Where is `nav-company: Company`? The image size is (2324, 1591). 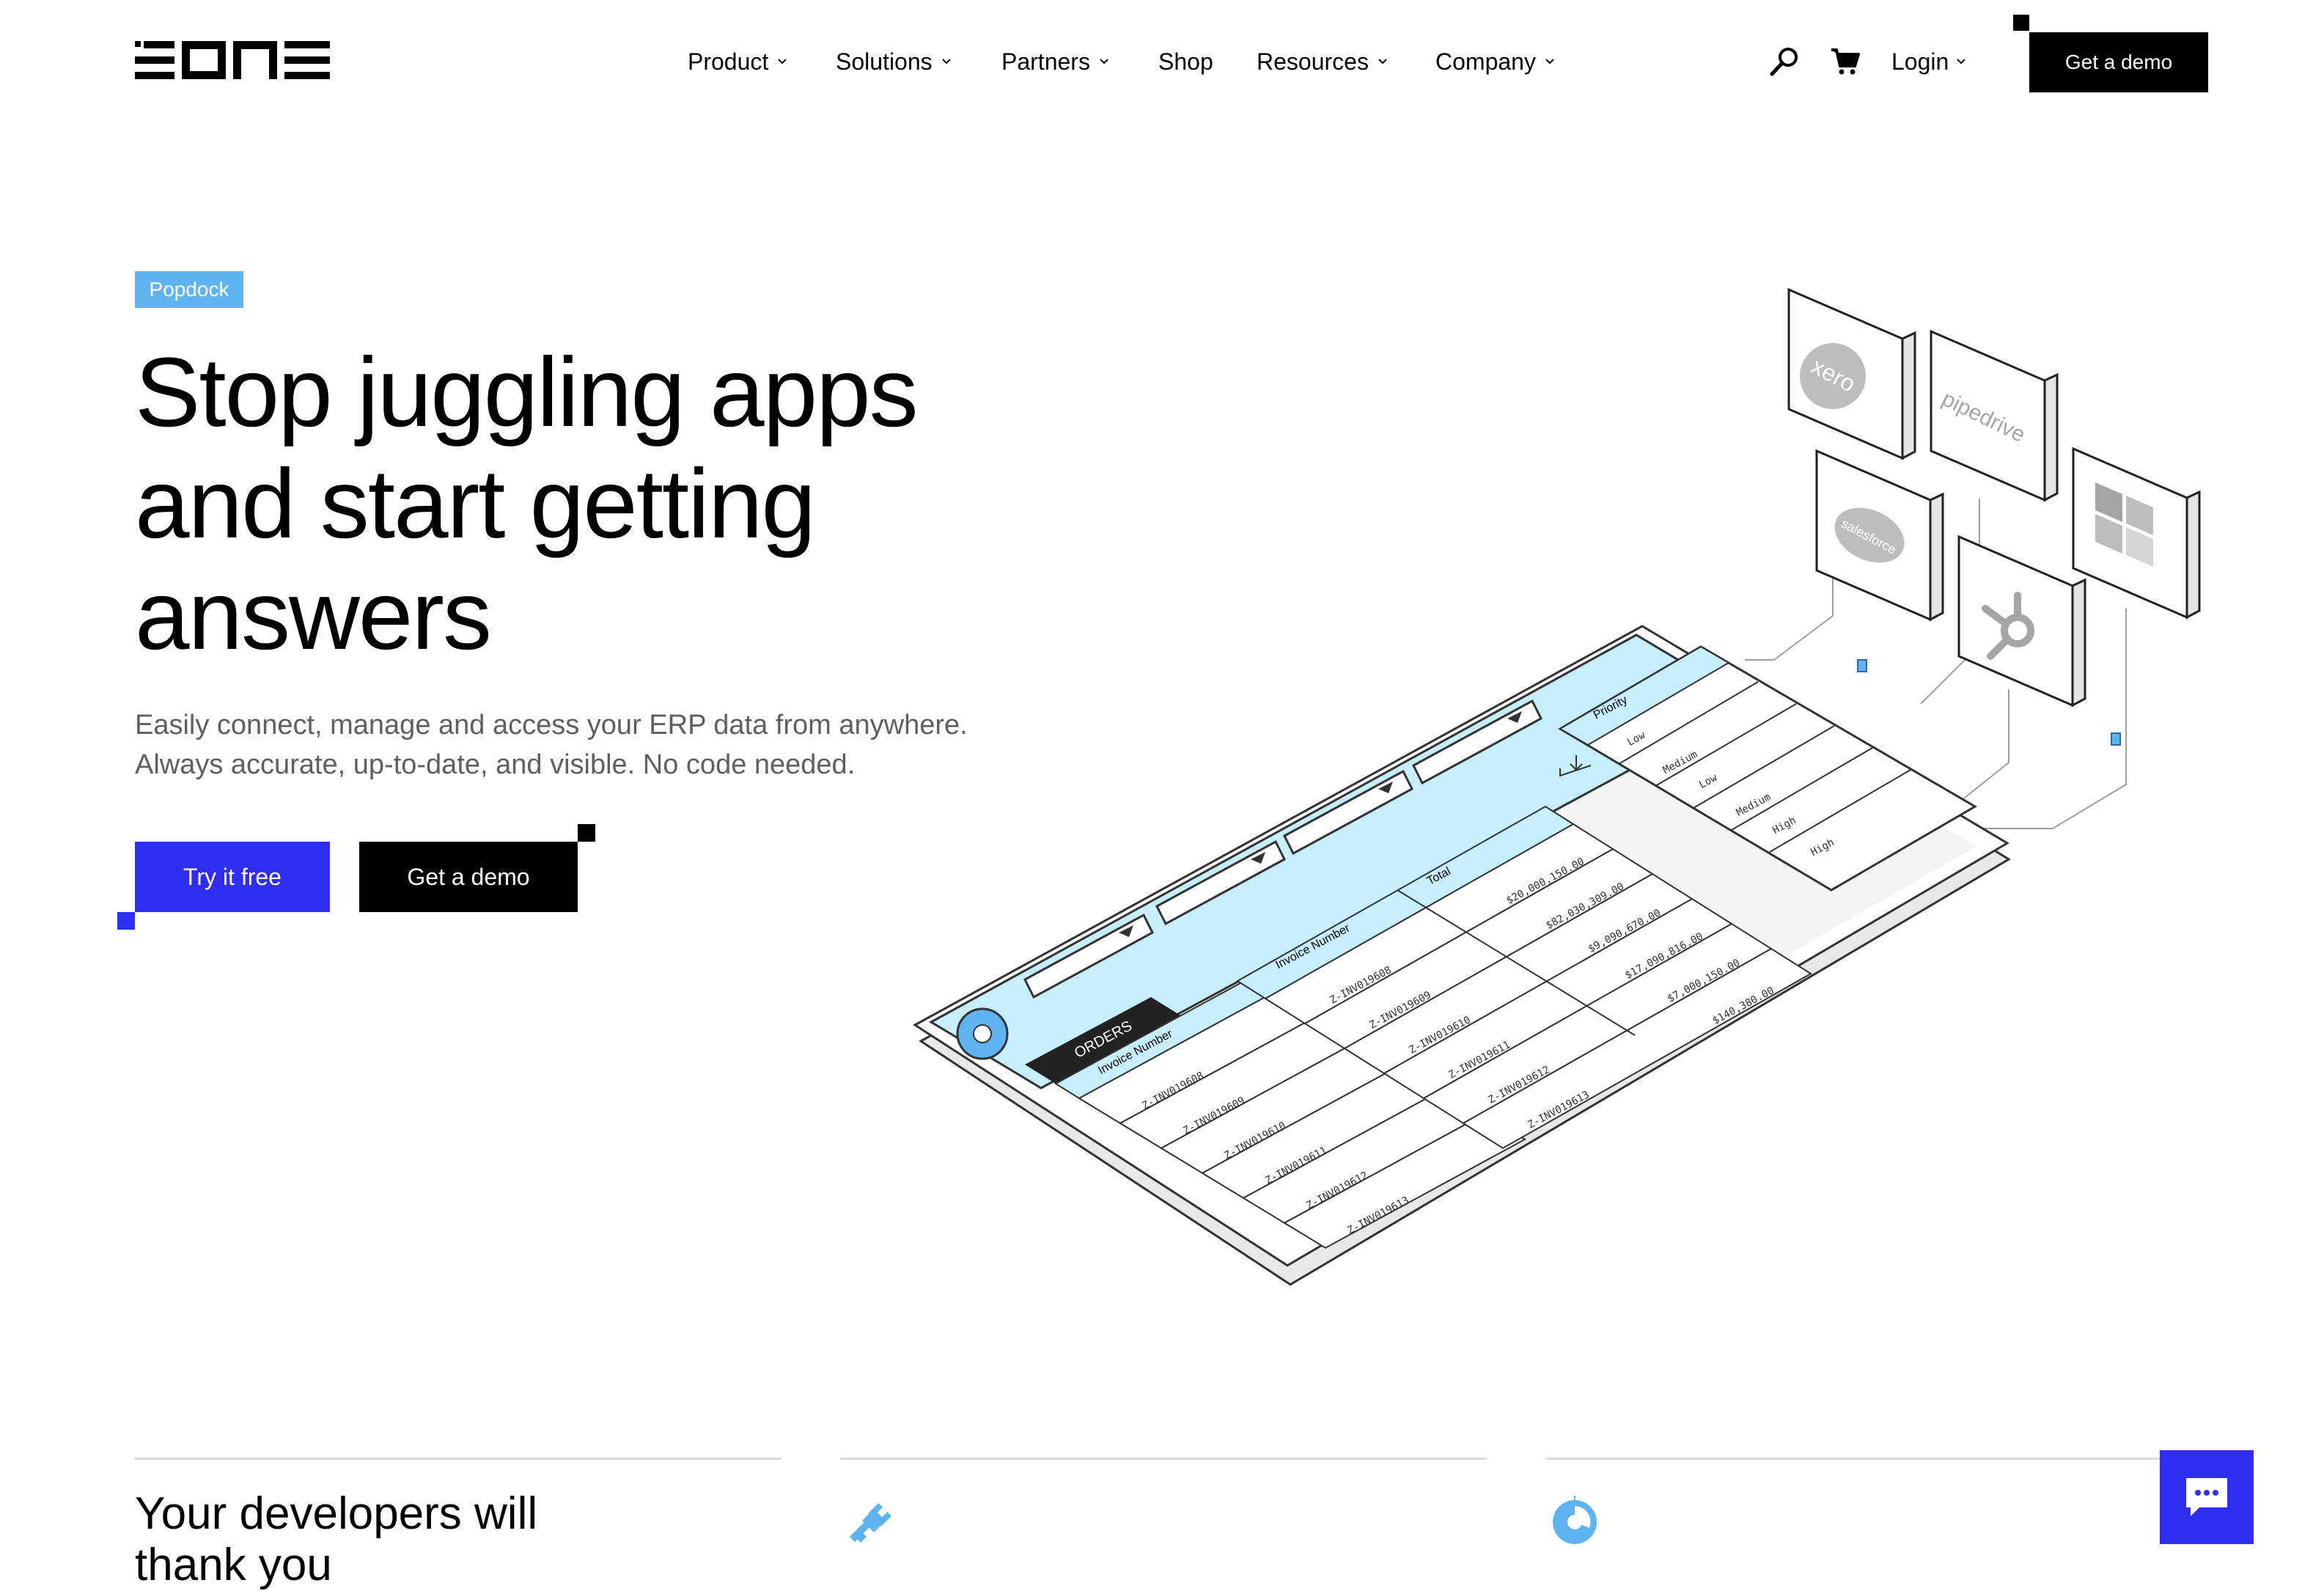
nav-company: Company is located at coordinates (1495, 61).